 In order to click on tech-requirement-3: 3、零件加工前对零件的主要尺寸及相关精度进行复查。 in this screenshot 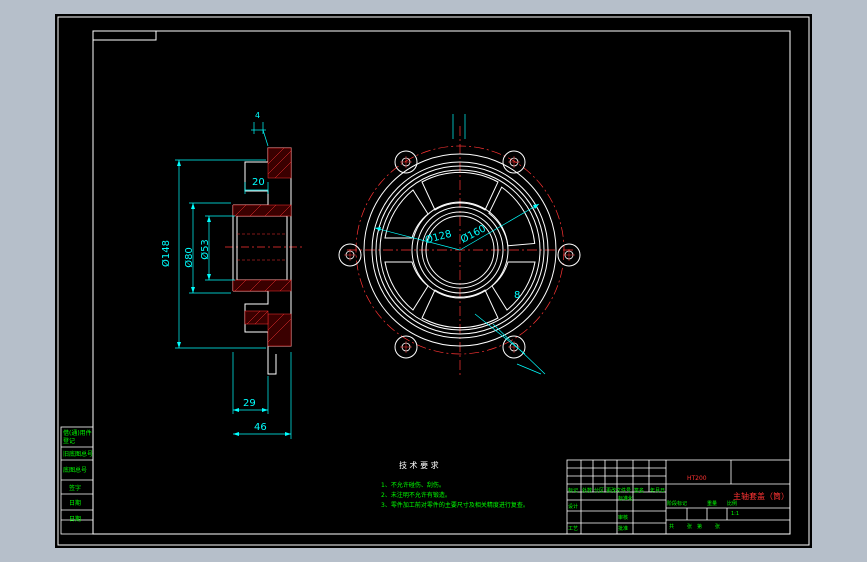, I will do `click(455, 505)`.